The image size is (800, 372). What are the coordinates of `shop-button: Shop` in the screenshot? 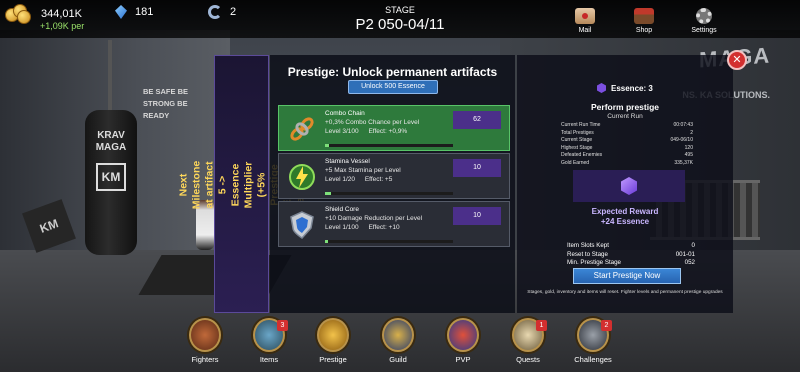 It's located at (644, 21).